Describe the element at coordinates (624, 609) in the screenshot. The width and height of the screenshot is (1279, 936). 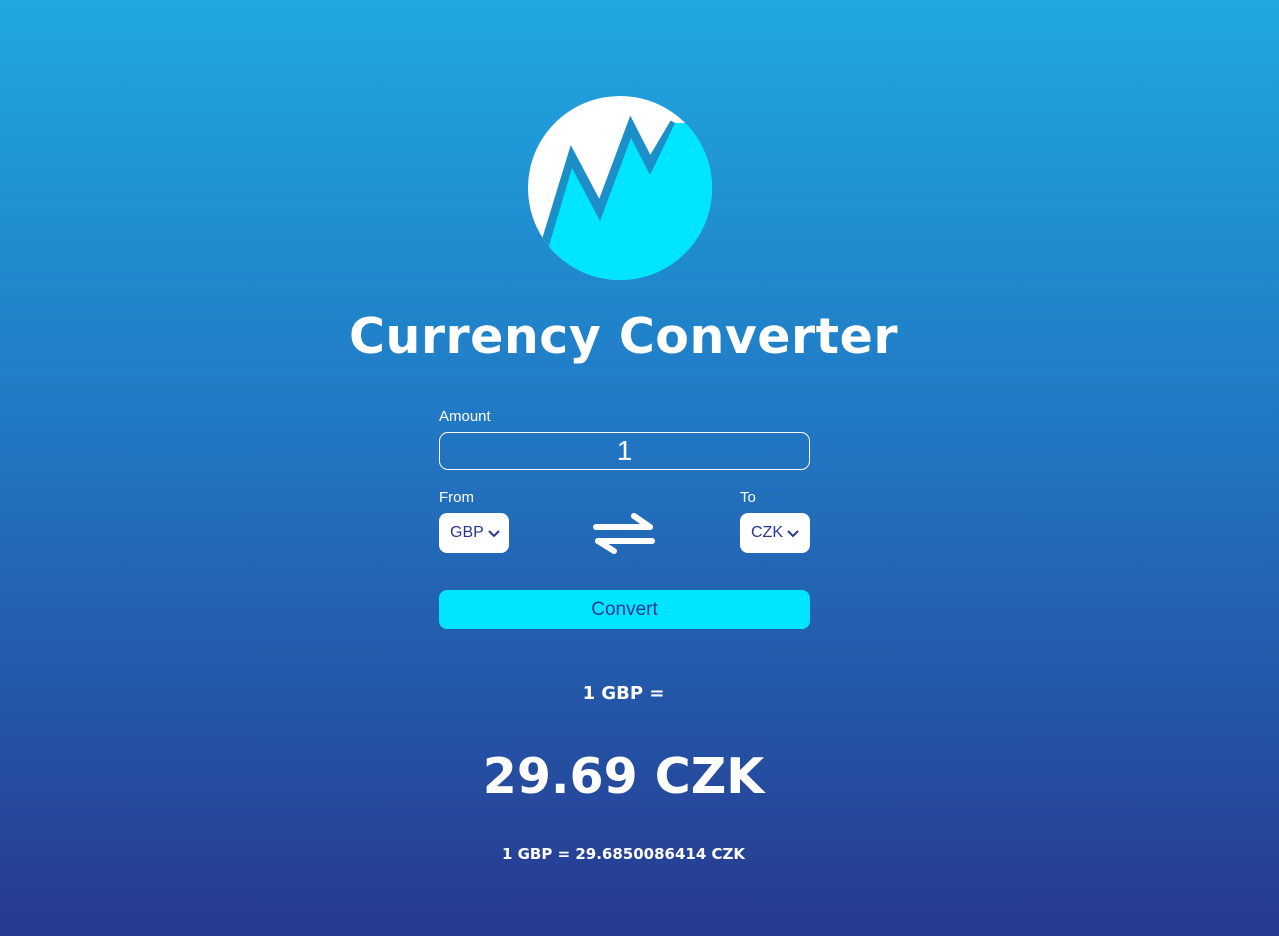
I see `convert-button: Convert` at that location.